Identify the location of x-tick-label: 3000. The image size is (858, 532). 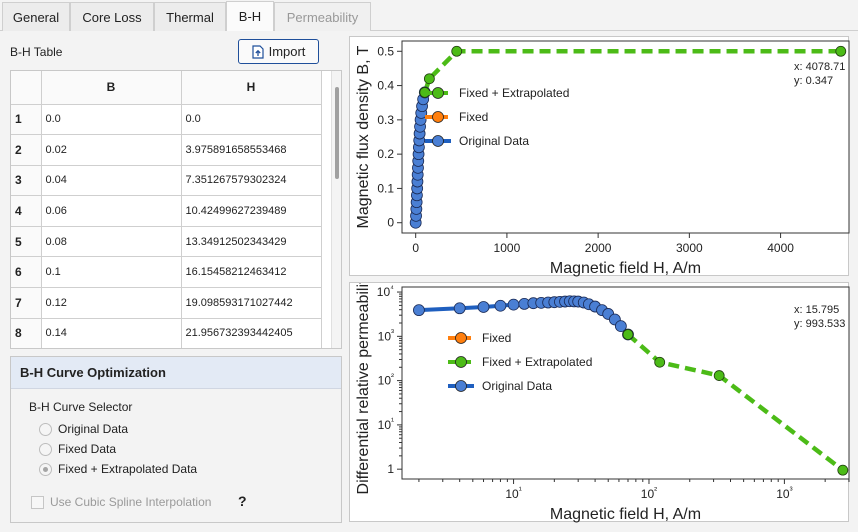
(689, 248).